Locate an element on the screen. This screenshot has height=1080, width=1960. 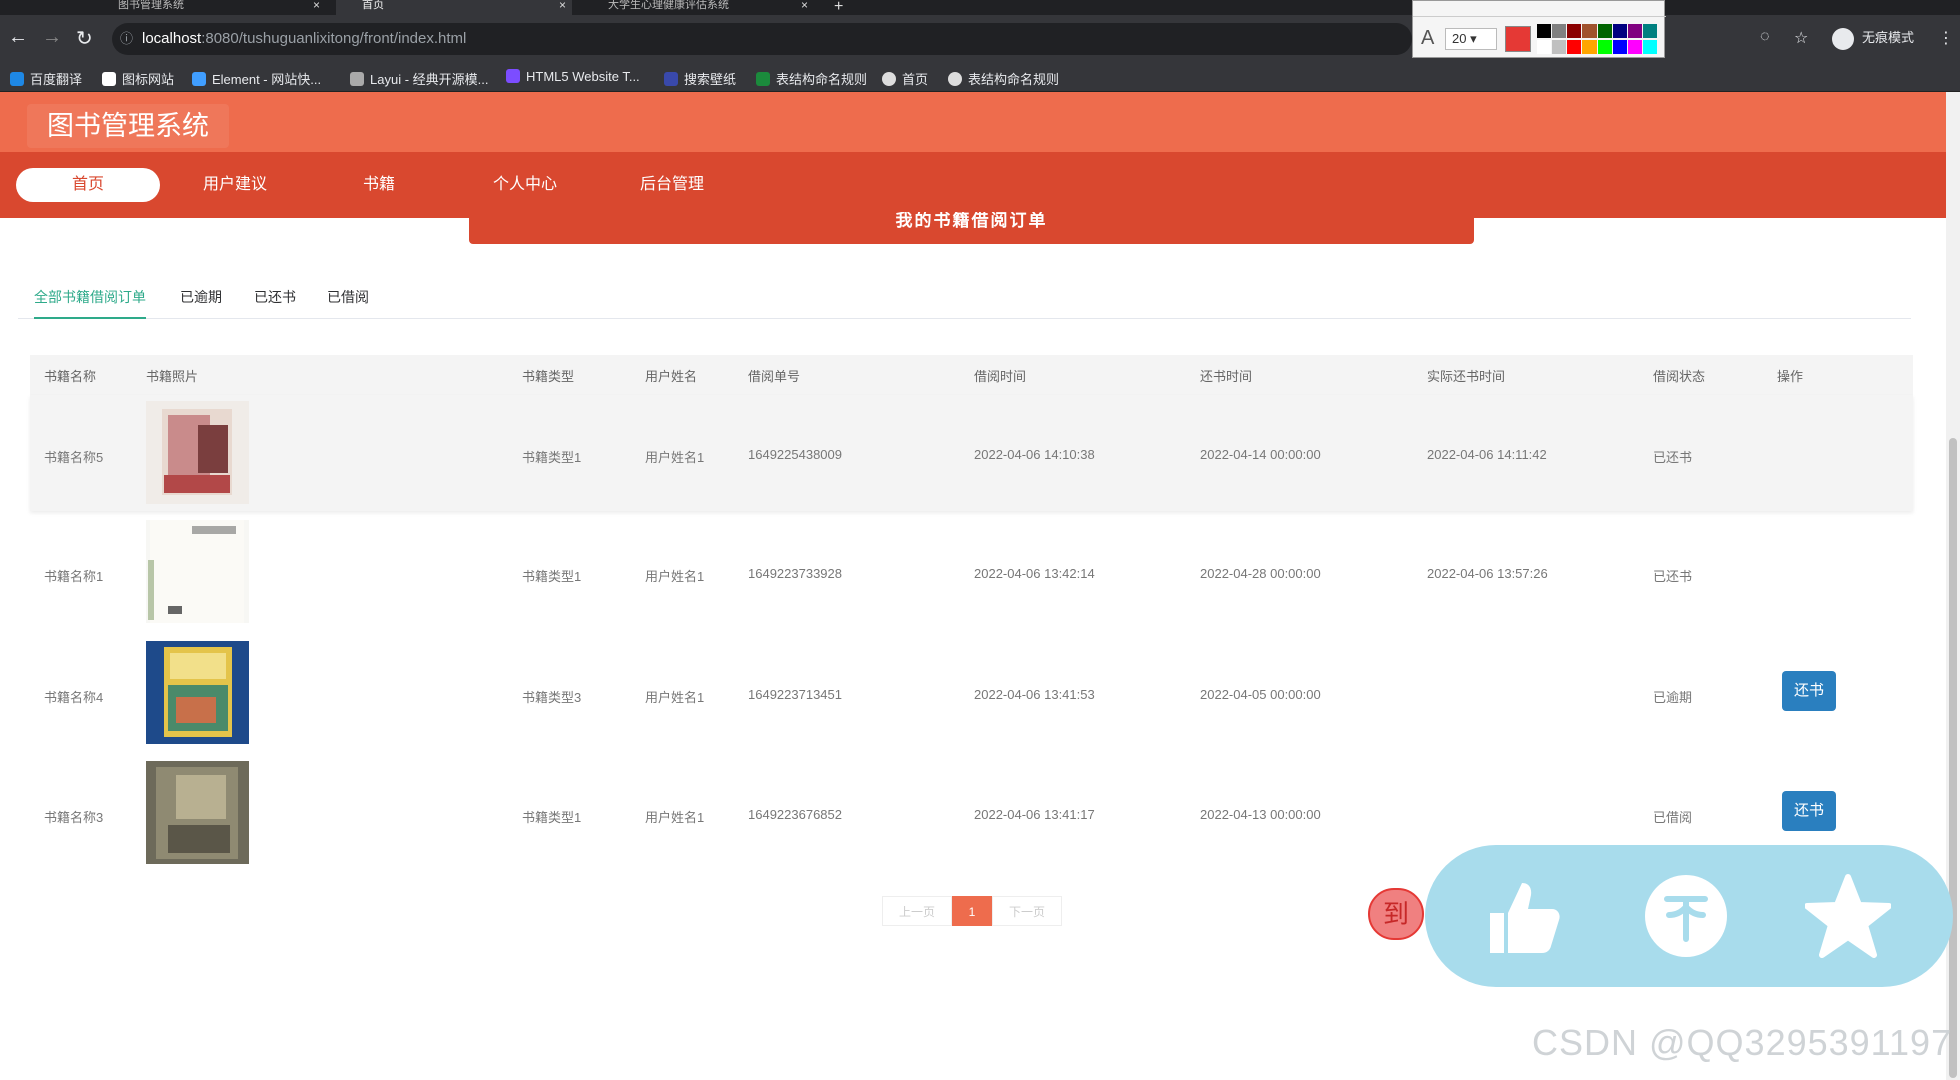
next-page-button: 下一页 is located at coordinates (1027, 911).